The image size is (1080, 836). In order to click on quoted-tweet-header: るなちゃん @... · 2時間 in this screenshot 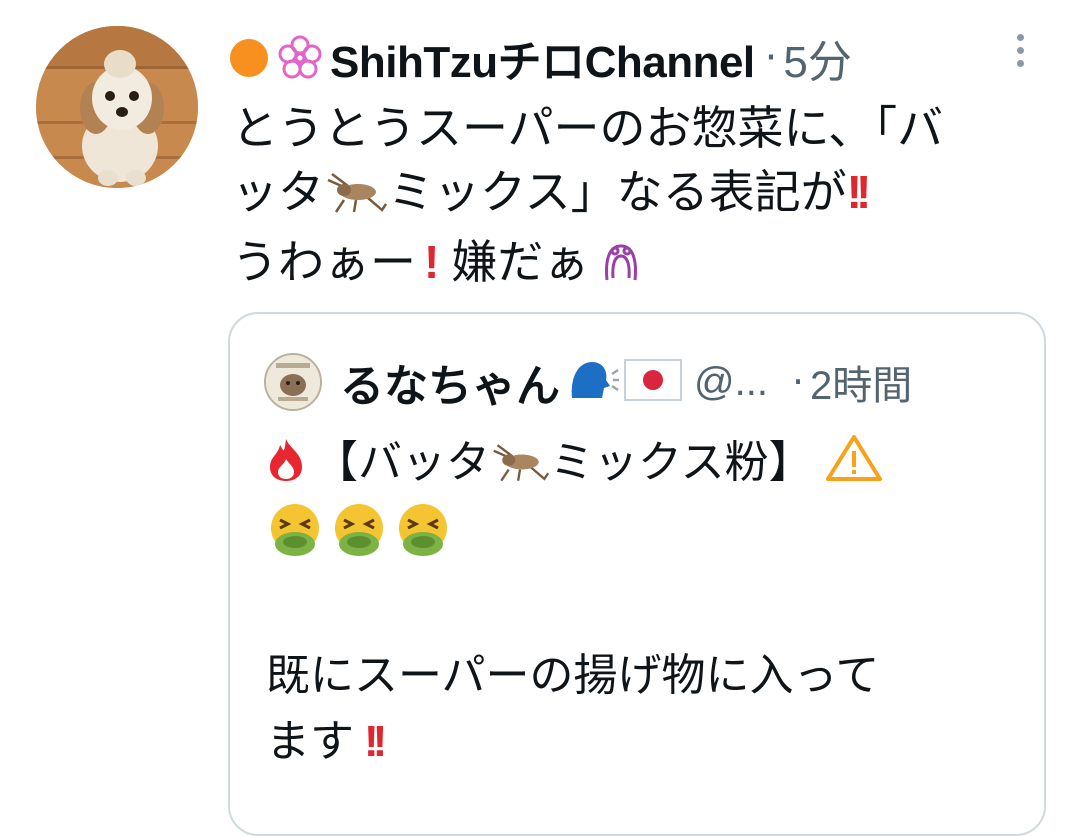, I will do `click(588, 382)`.